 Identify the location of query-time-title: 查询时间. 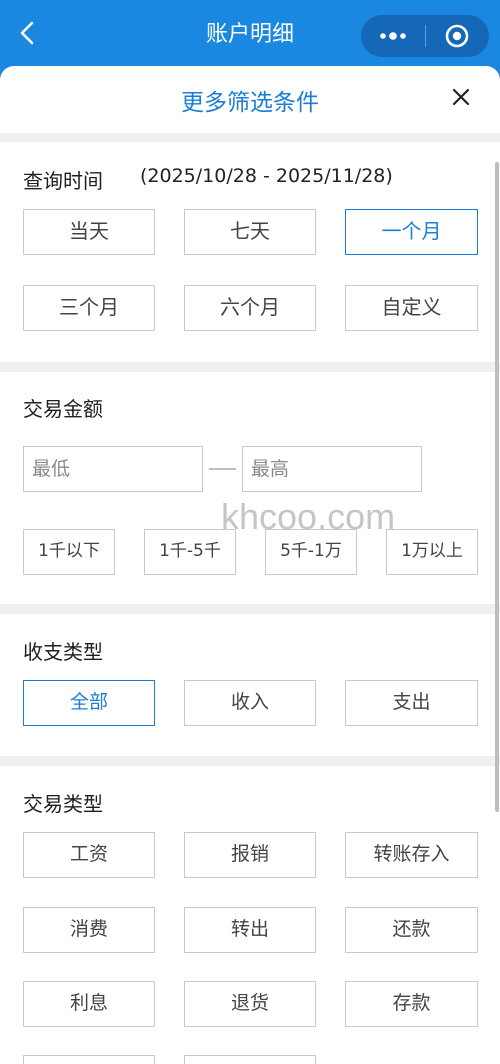
(63, 181).